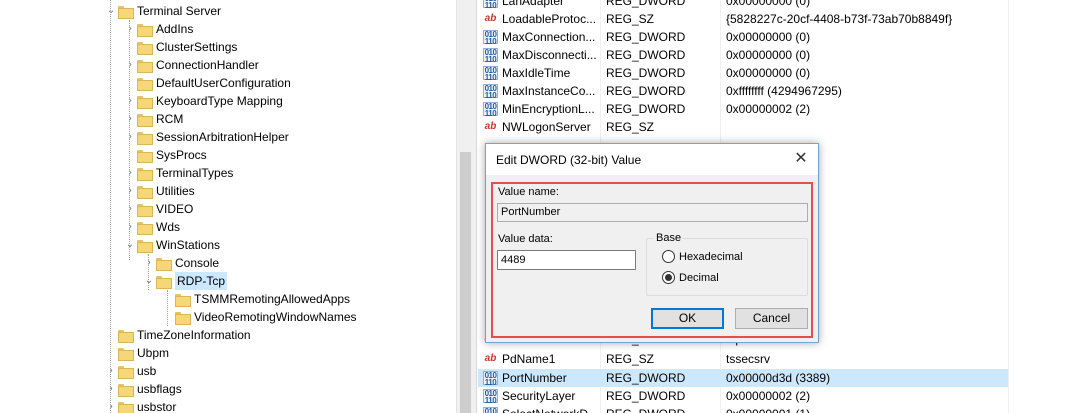  I want to click on table-row: ab NWLogonServer REG_SZ, so click(743, 127).